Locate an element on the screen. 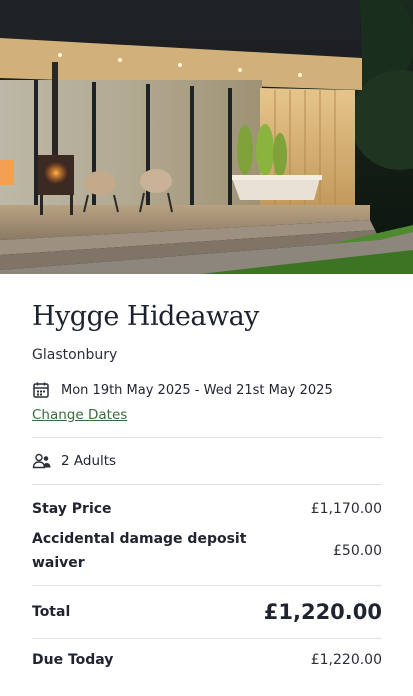 This screenshot has height=696, width=413. guests-icon is located at coordinates (42, 461).